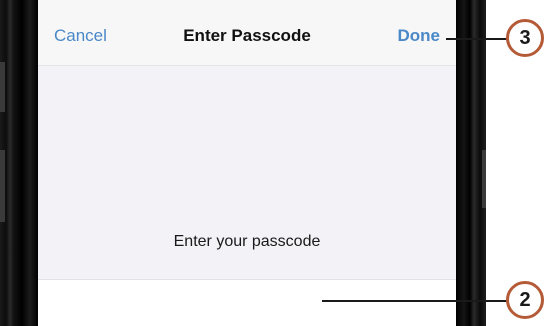 The width and height of the screenshot is (551, 326). I want to click on done-button: Done, so click(419, 36).